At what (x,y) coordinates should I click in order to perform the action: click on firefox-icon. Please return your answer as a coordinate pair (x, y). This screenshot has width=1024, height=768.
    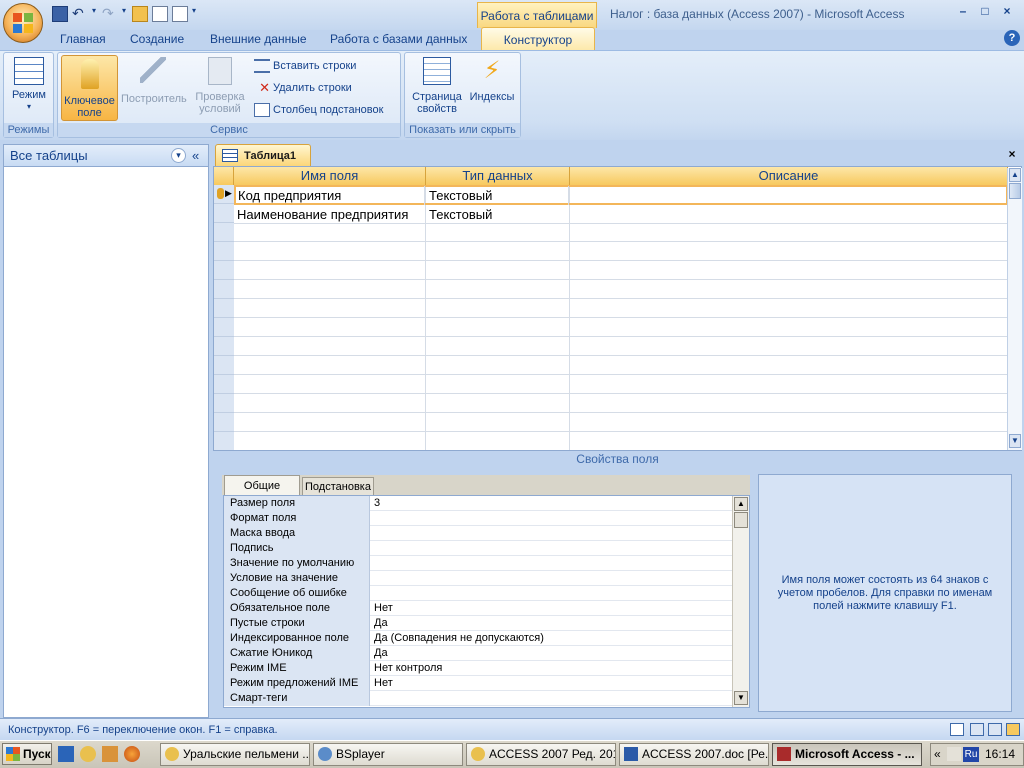
    Looking at the image, I should click on (132, 754).